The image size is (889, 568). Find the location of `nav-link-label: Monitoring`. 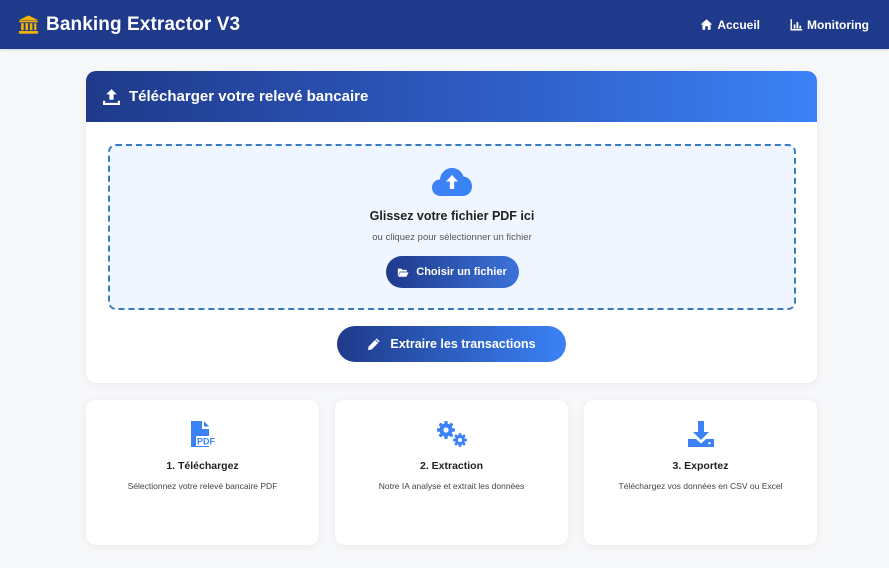

nav-link-label: Monitoring is located at coordinates (838, 24).